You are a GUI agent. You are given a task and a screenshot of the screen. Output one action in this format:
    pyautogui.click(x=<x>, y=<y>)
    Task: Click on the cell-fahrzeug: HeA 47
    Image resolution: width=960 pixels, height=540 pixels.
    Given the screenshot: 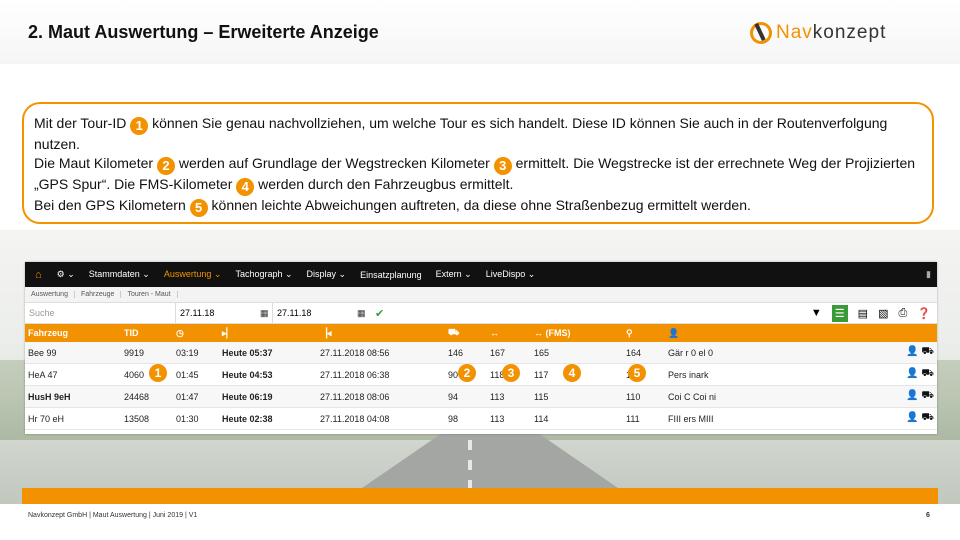 What is the action you would take?
    pyautogui.click(x=73, y=374)
    